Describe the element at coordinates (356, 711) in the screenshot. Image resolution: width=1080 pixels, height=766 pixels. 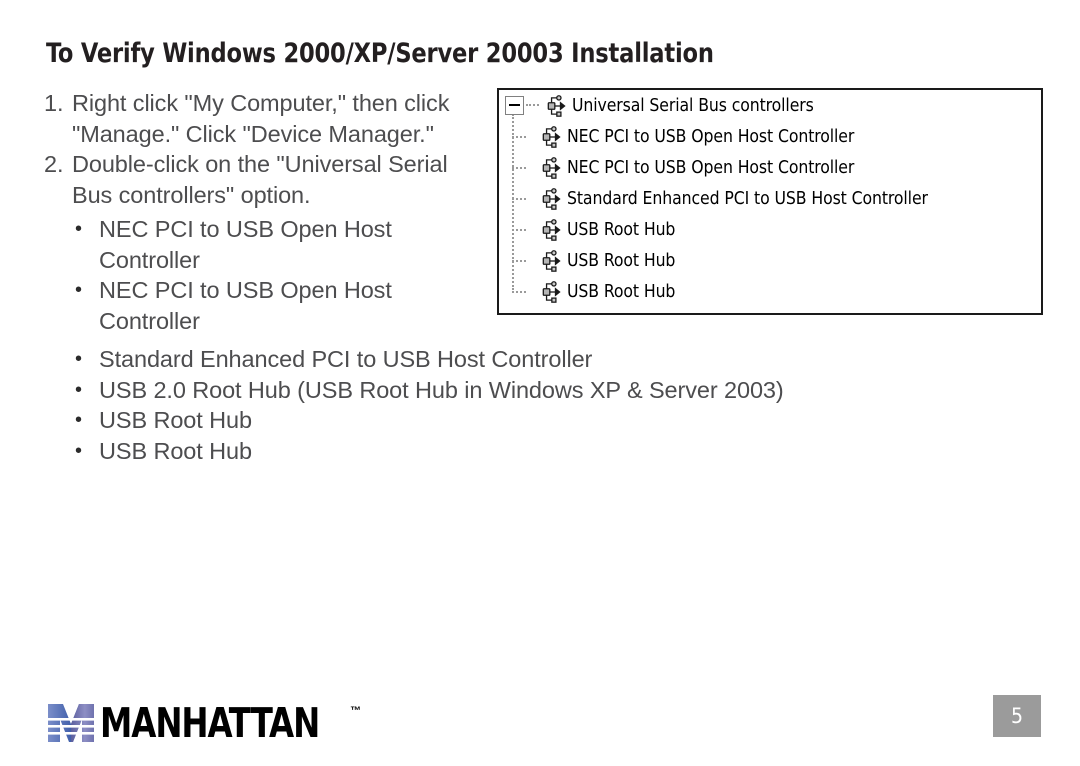
I see `trademark-symbol: ™` at that location.